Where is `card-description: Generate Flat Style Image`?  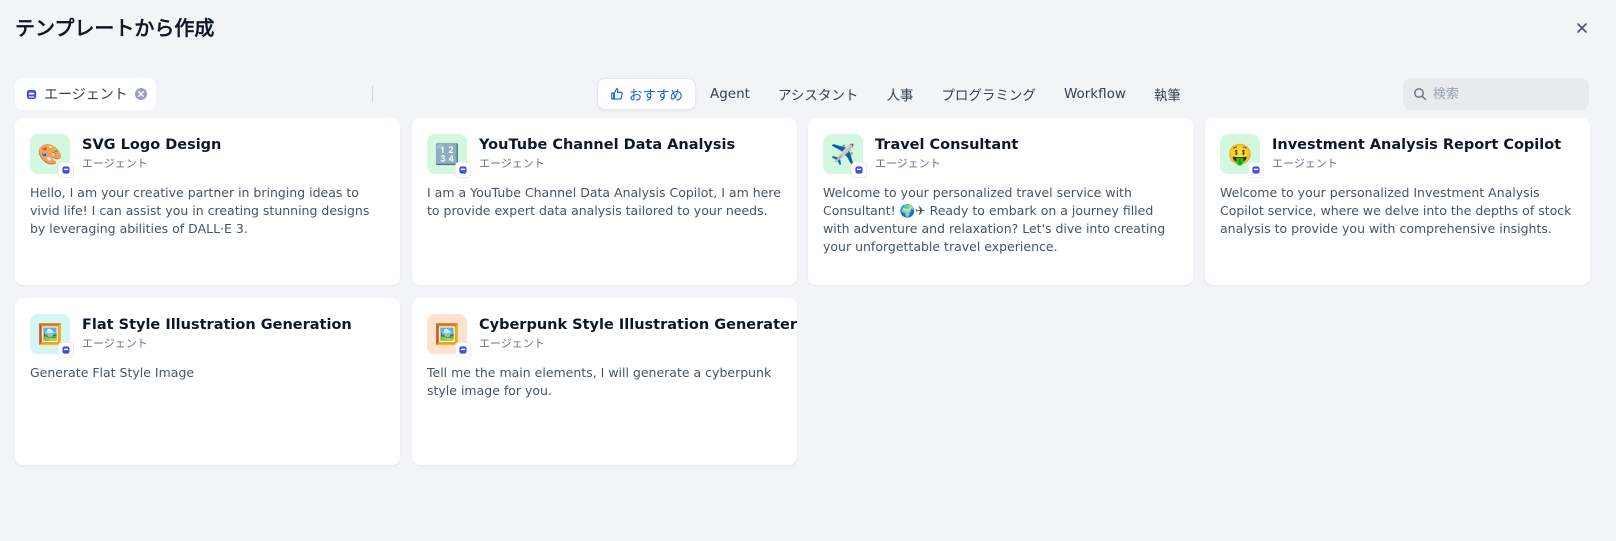 card-description: Generate Flat Style Image is located at coordinates (112, 372).